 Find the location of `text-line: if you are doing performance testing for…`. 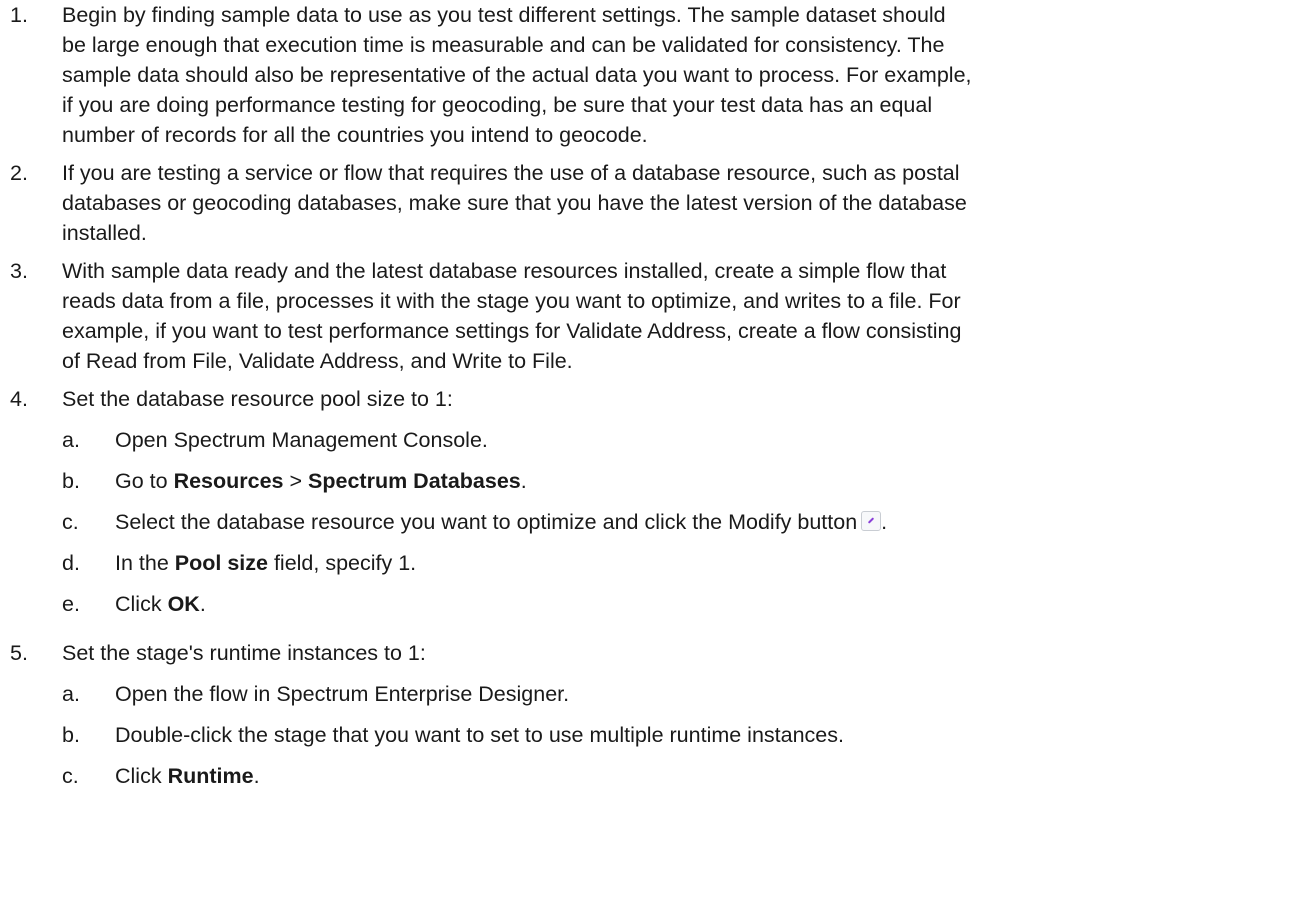

text-line: if you are doing performance testing for… is located at coordinates (497, 105).